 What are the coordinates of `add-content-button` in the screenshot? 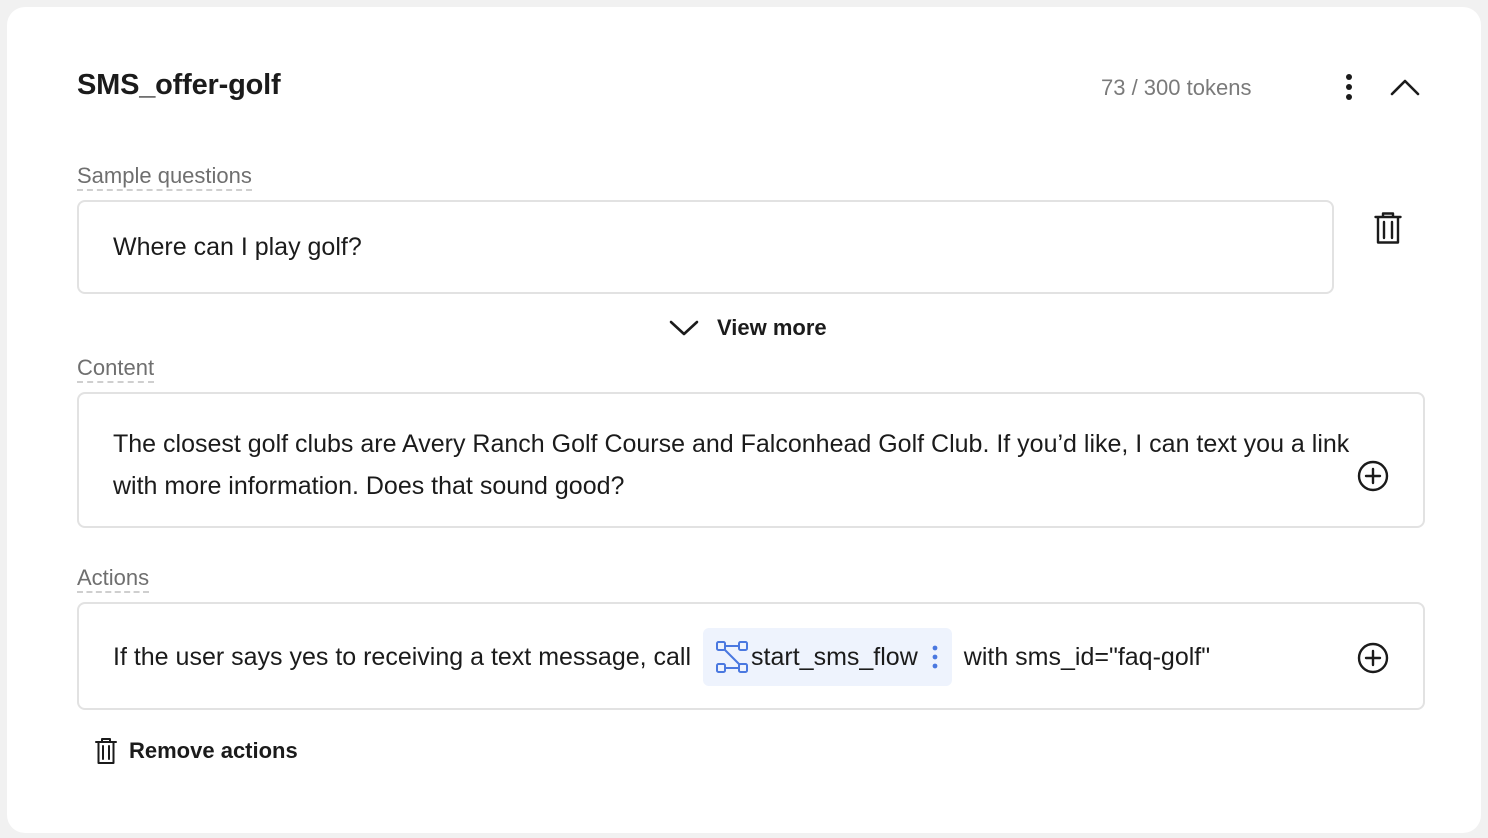 It's located at (1373, 476).